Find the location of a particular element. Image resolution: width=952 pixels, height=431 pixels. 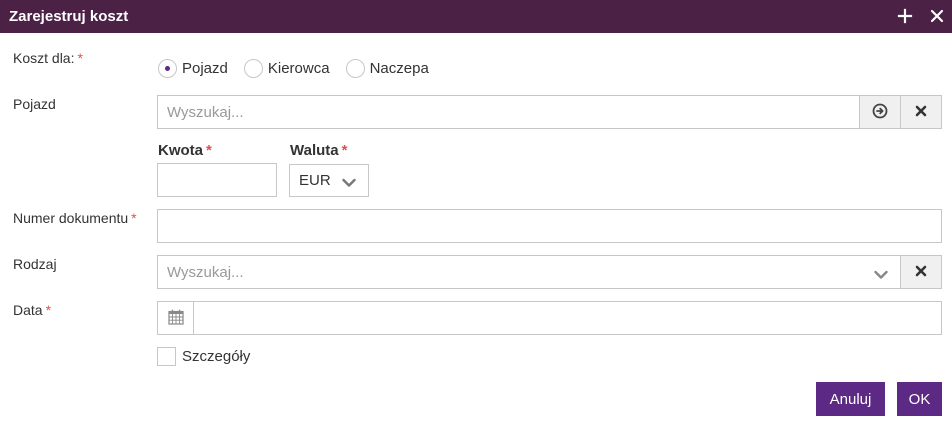

amount-field is located at coordinates (217, 180).